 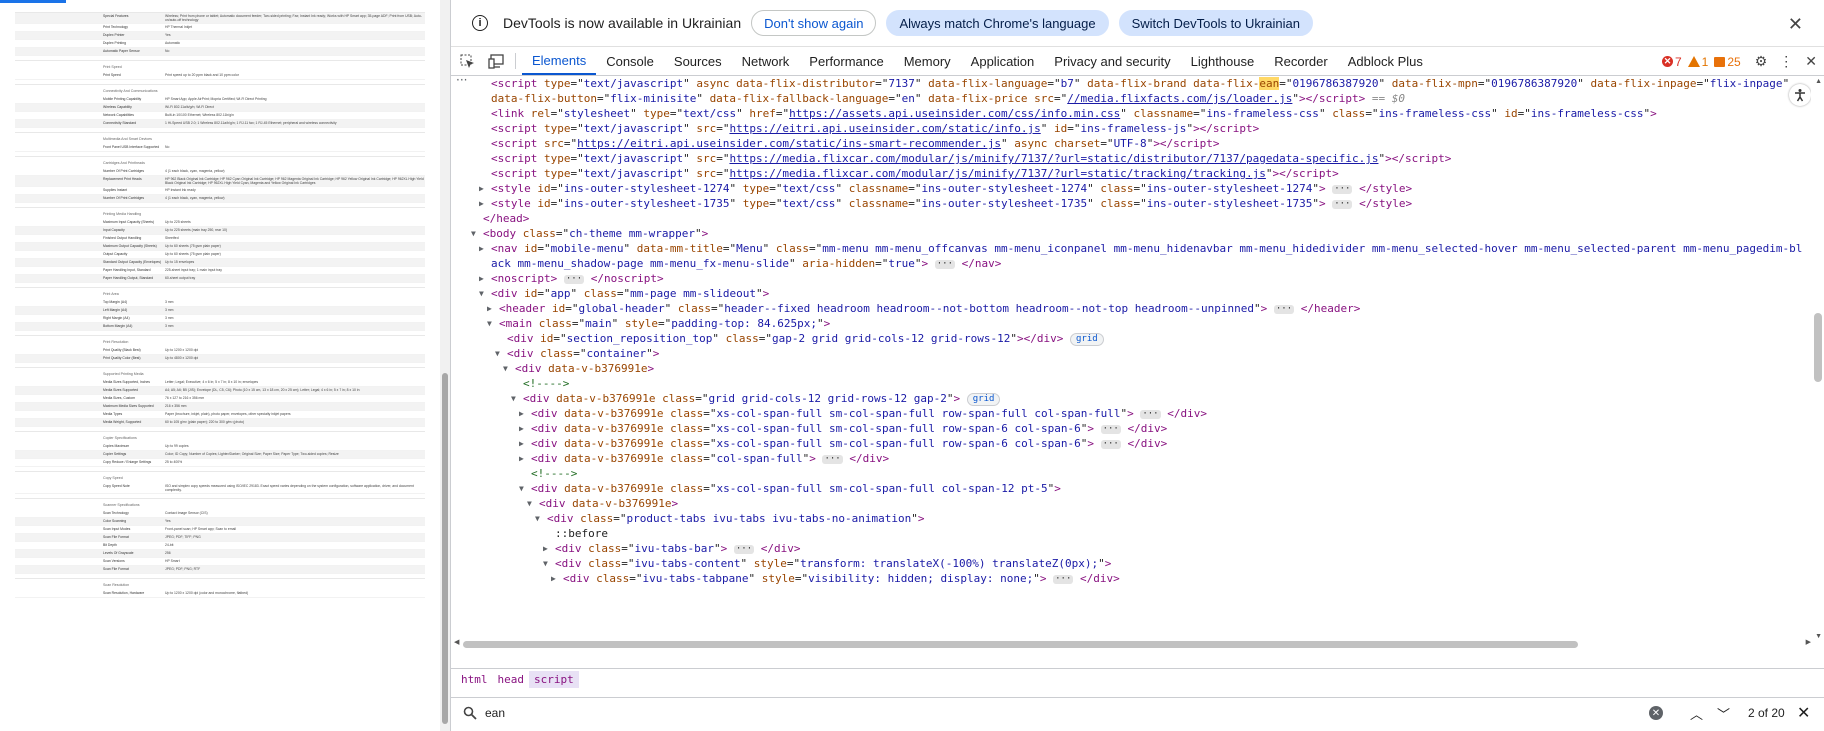 I want to click on breadcrumb-script: script, so click(x=554, y=679).